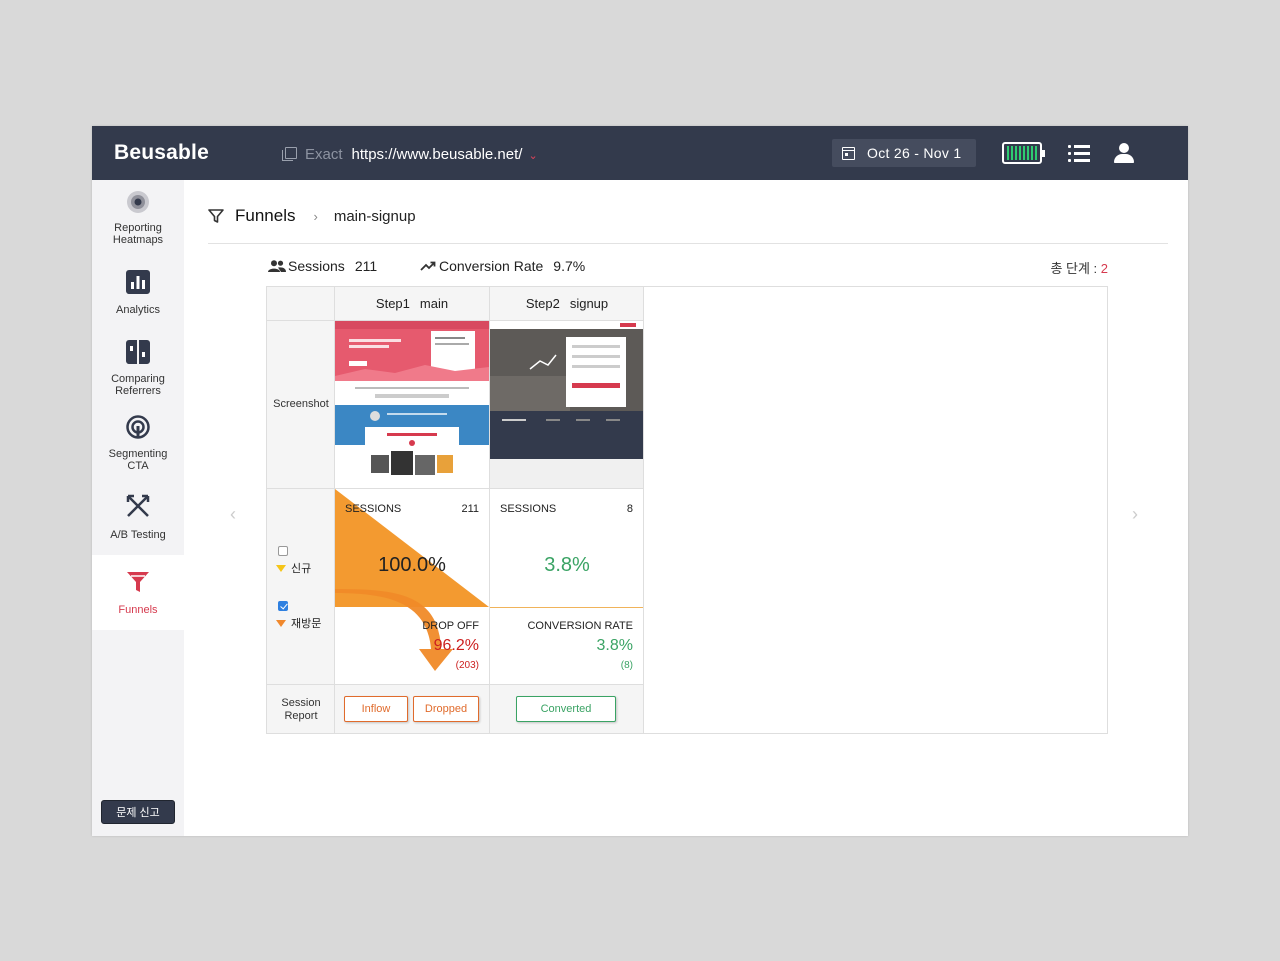 The image size is (1280, 961). What do you see at coordinates (1104, 268) in the screenshot?
I see `total-steps-value: 2` at bounding box center [1104, 268].